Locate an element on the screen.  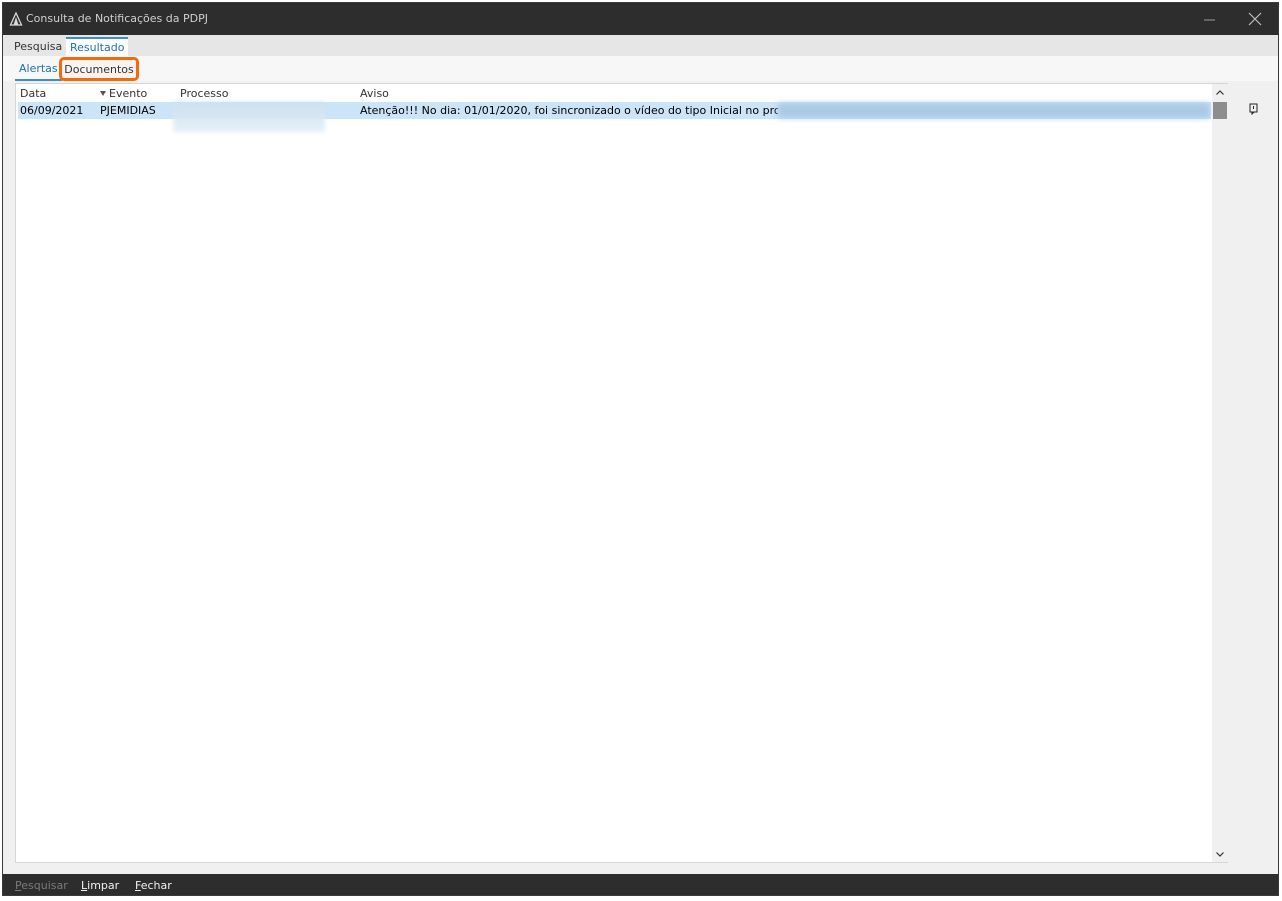
chevron-up-icon is located at coordinates (1220, 92).